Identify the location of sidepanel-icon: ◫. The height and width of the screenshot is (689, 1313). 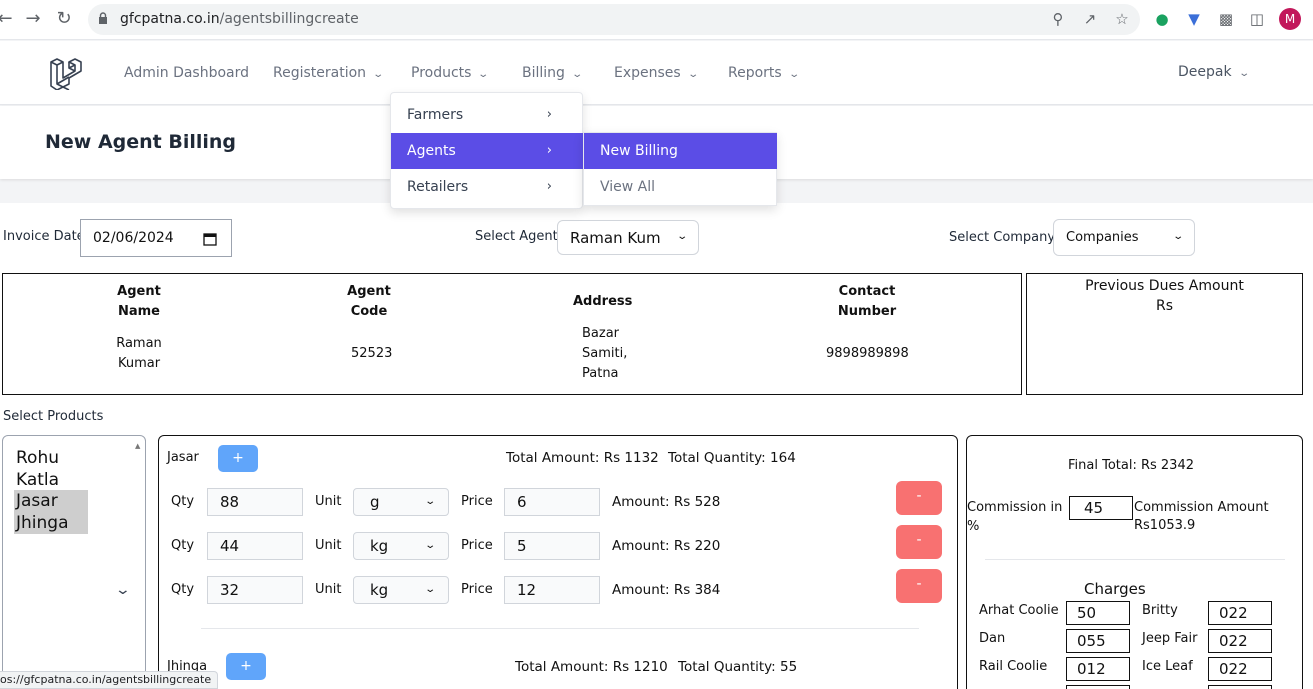
(1257, 19).